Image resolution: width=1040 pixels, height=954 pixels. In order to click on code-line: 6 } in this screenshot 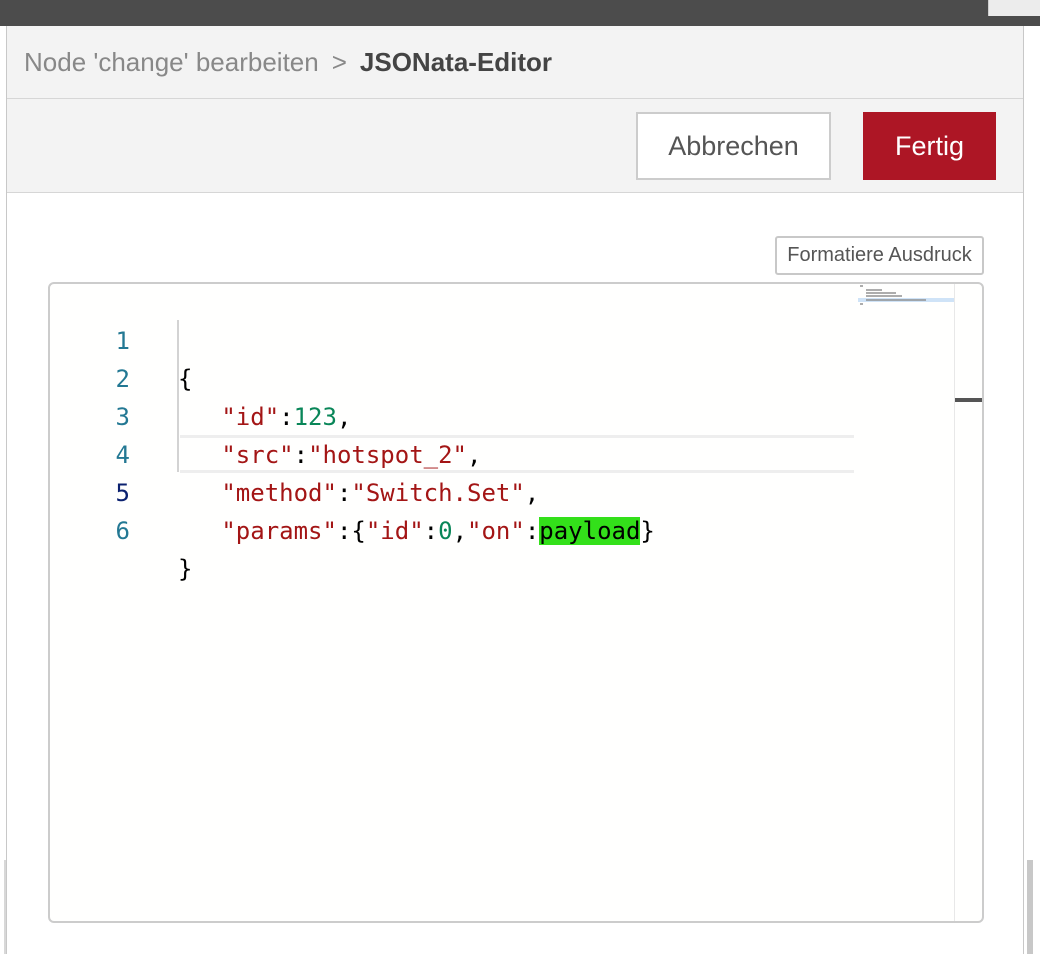, I will do `click(450, 528)`.